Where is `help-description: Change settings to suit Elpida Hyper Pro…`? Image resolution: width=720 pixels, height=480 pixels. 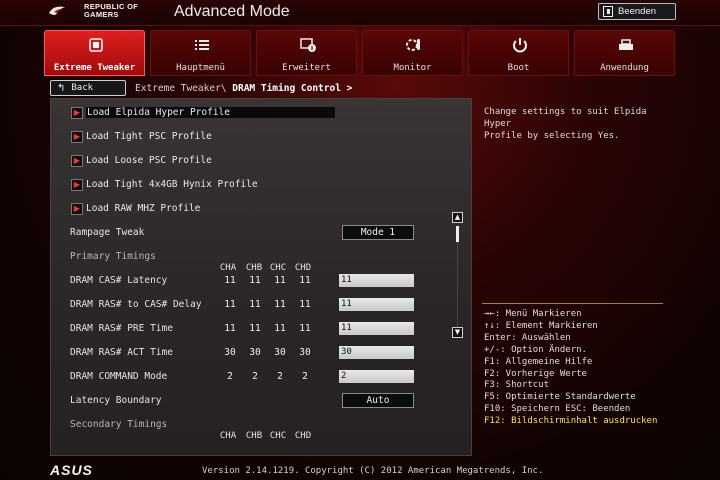
help-description: Change settings to suit Elpida Hyper Pro… is located at coordinates (565, 124).